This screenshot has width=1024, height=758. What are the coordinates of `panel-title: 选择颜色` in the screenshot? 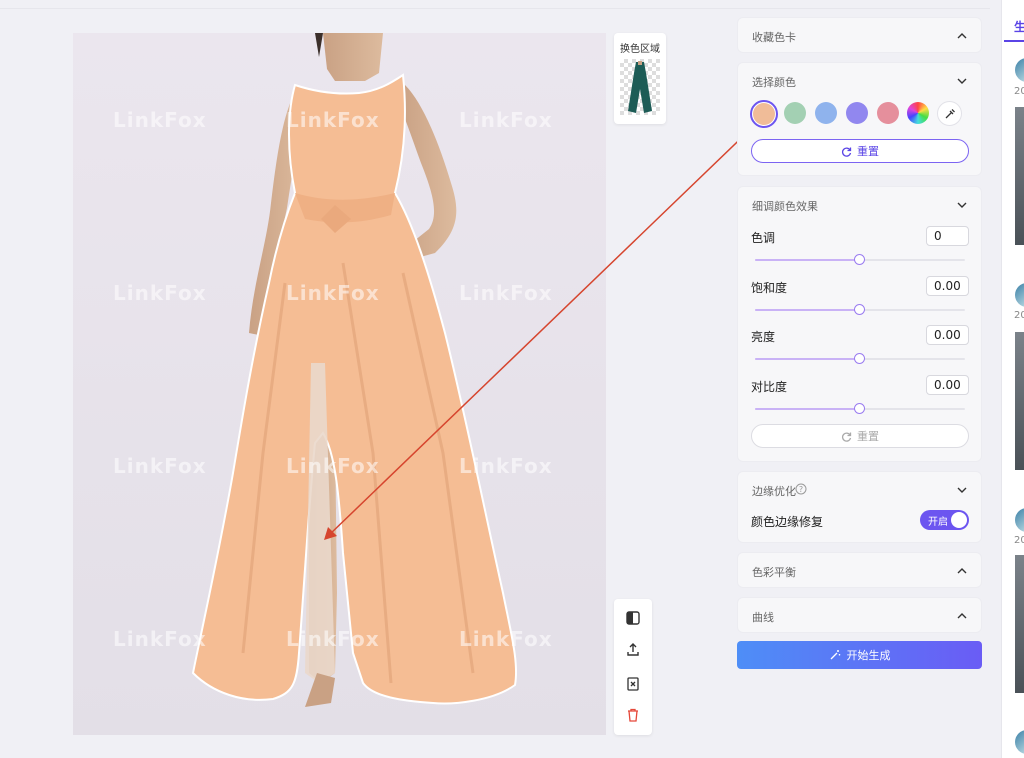 It's located at (774, 82).